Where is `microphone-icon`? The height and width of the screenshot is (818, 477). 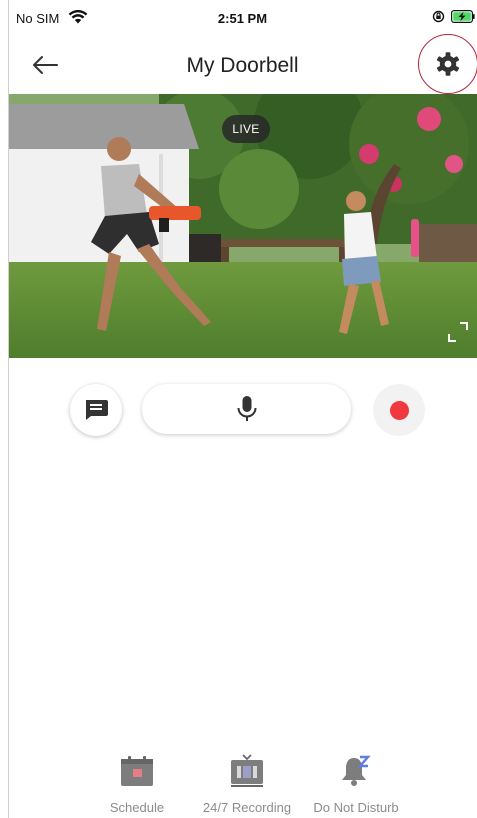
microphone-icon is located at coordinates (246, 408).